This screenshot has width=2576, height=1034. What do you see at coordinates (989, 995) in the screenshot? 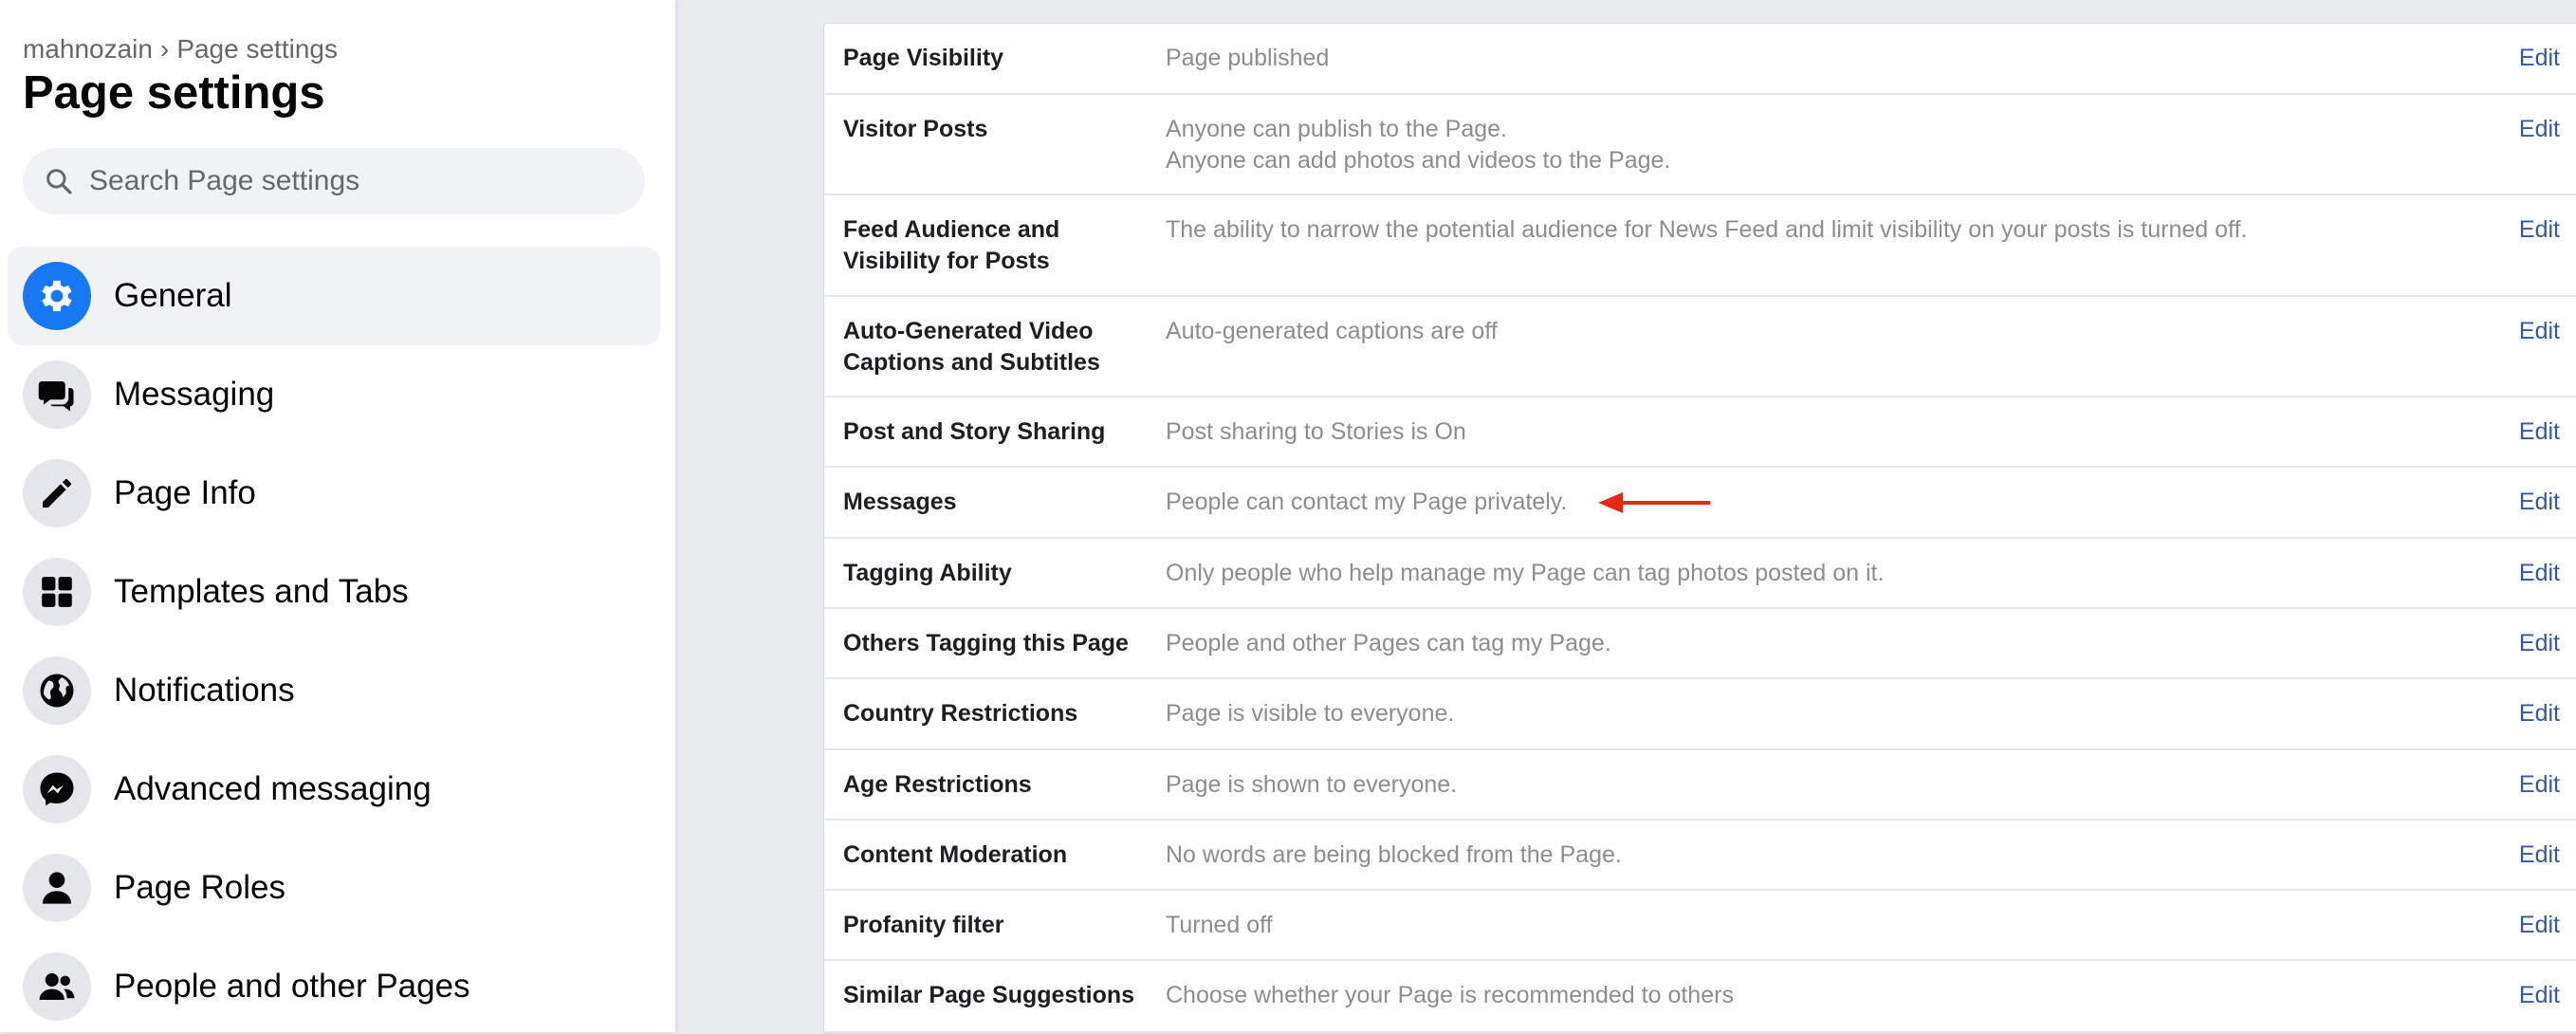
I see `row-title: Similar Page Suggestions` at bounding box center [989, 995].